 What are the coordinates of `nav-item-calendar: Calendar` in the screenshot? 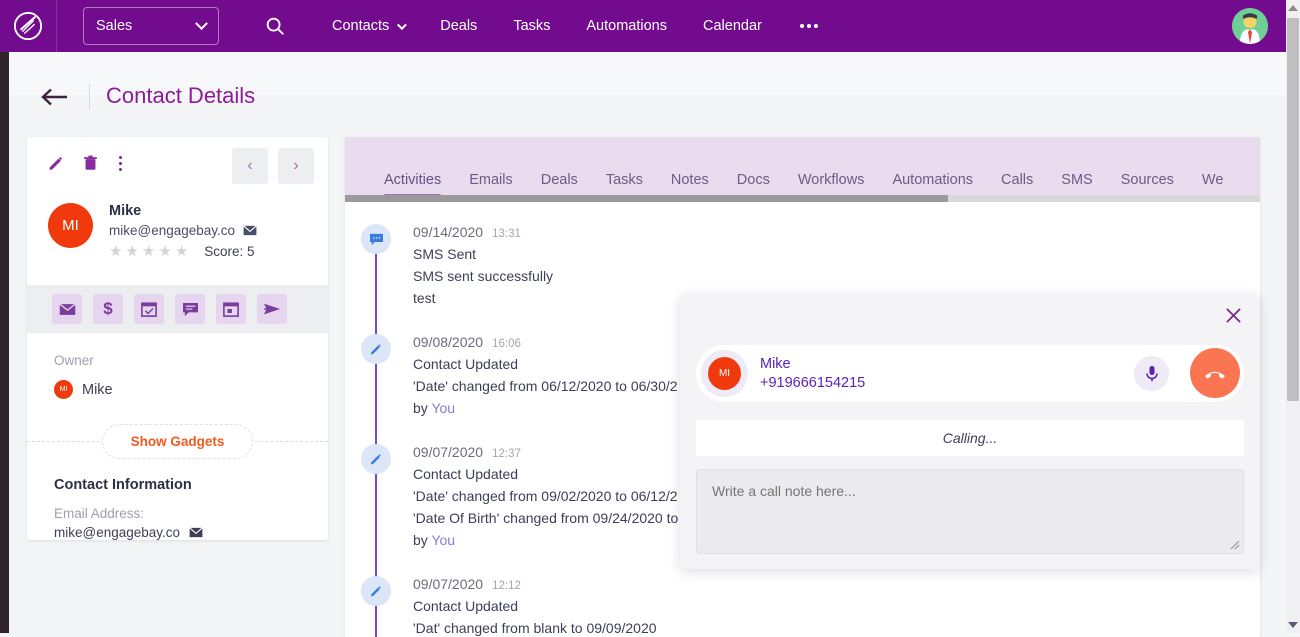 It's located at (732, 26).